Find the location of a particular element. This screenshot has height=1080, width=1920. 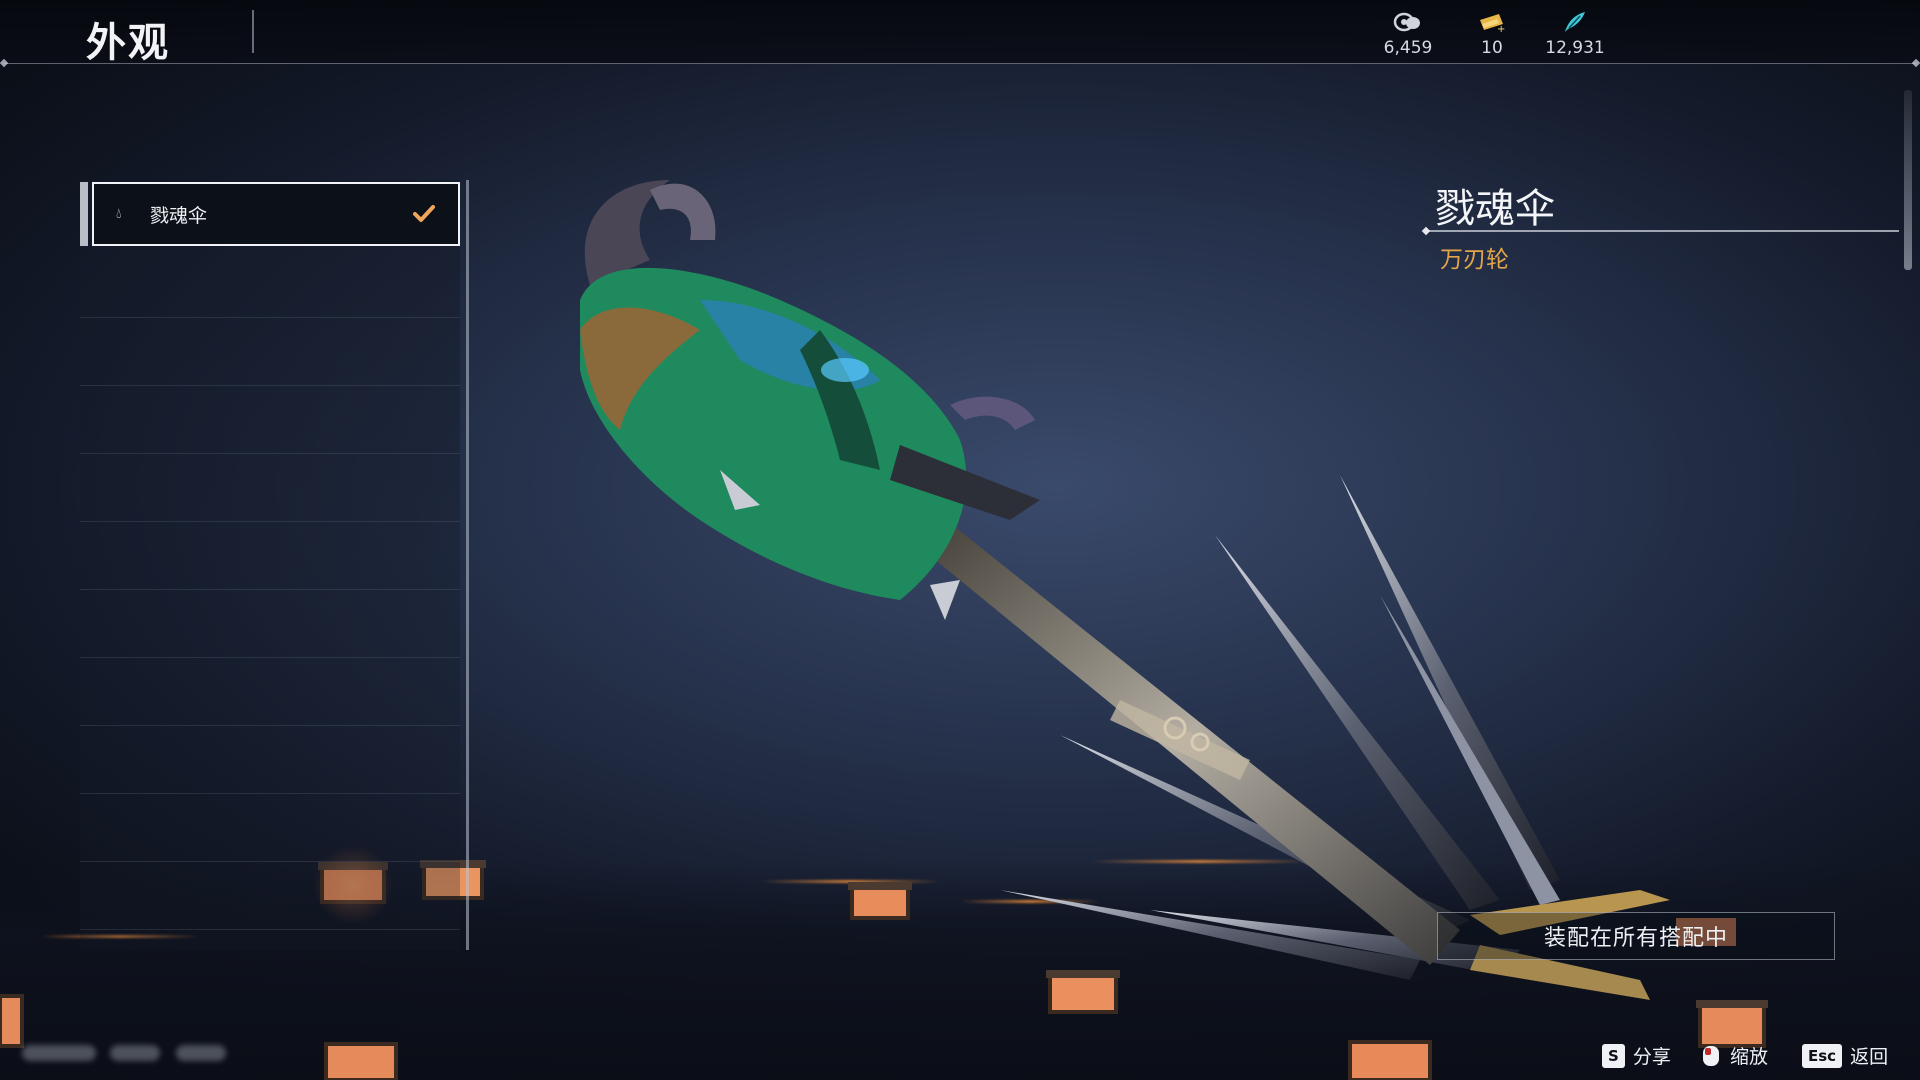

currency-feathers: 12,931 is located at coordinates (1575, 34).